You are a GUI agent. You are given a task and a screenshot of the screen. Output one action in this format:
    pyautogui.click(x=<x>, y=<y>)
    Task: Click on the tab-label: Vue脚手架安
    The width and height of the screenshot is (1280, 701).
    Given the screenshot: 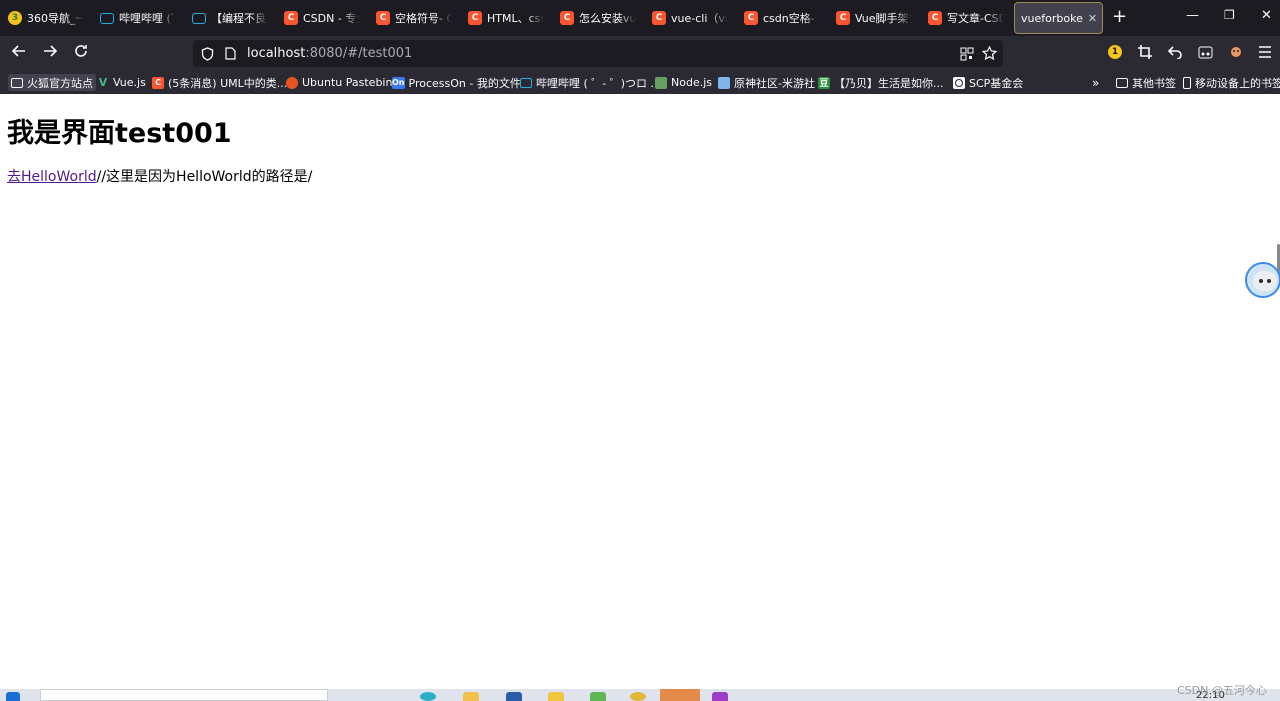 What is the action you would take?
    pyautogui.click(x=883, y=18)
    